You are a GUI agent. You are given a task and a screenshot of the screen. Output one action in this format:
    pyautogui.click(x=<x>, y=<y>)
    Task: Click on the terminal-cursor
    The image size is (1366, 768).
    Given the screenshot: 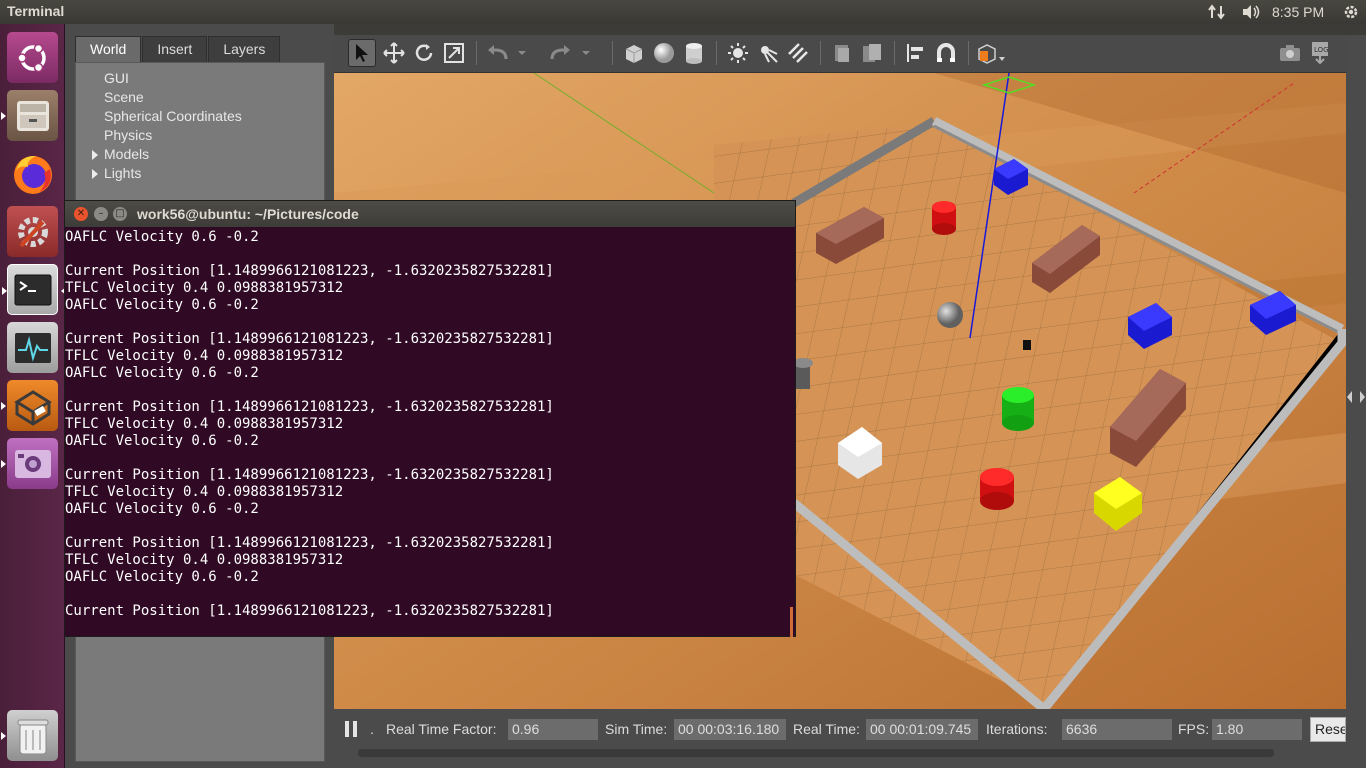 What is the action you would take?
    pyautogui.click(x=791, y=622)
    